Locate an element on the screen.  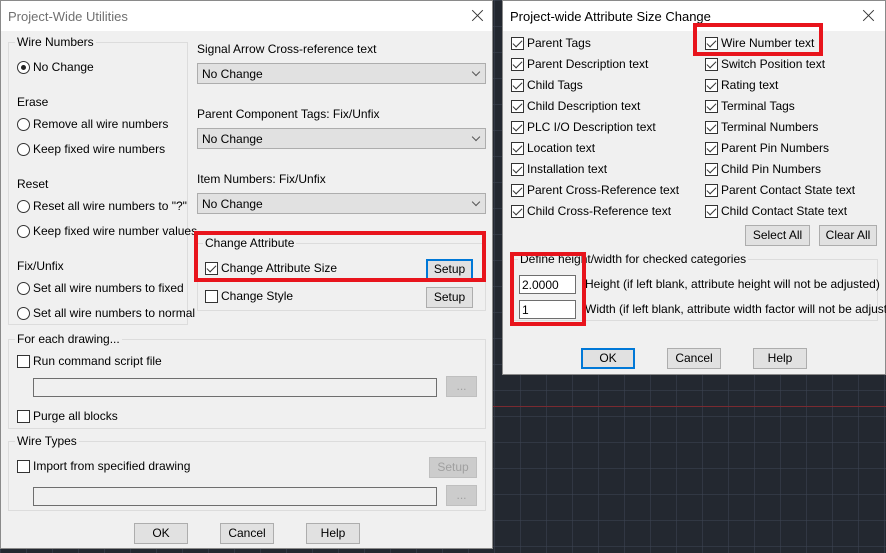
dialog-title: Project-Wide Utilities is located at coordinates (68, 16).